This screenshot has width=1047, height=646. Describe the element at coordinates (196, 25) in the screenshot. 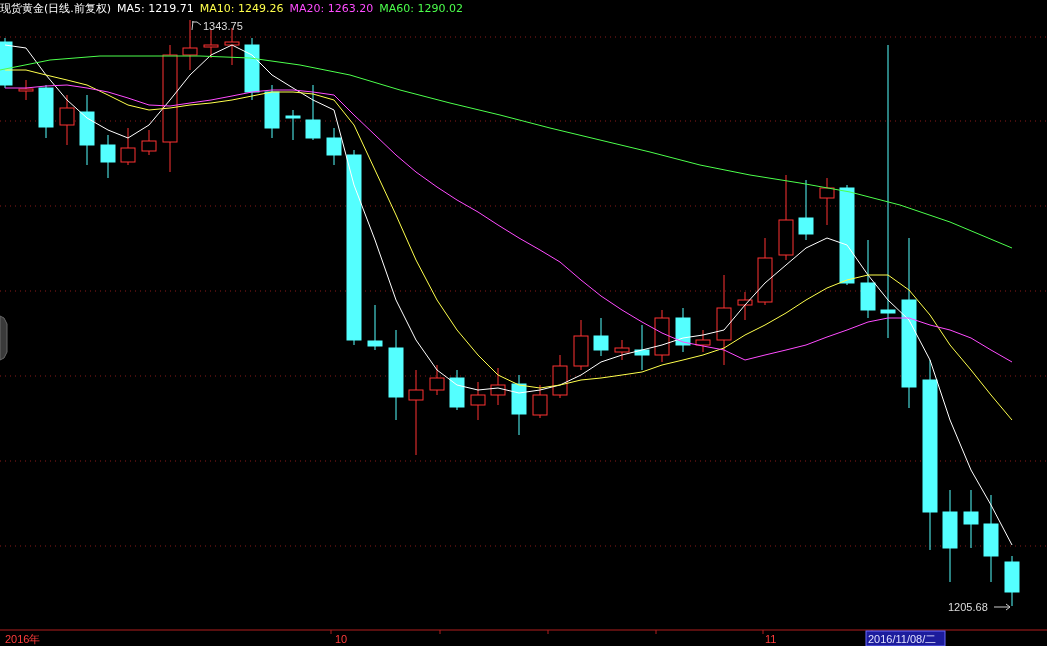

I see `leader-line` at that location.